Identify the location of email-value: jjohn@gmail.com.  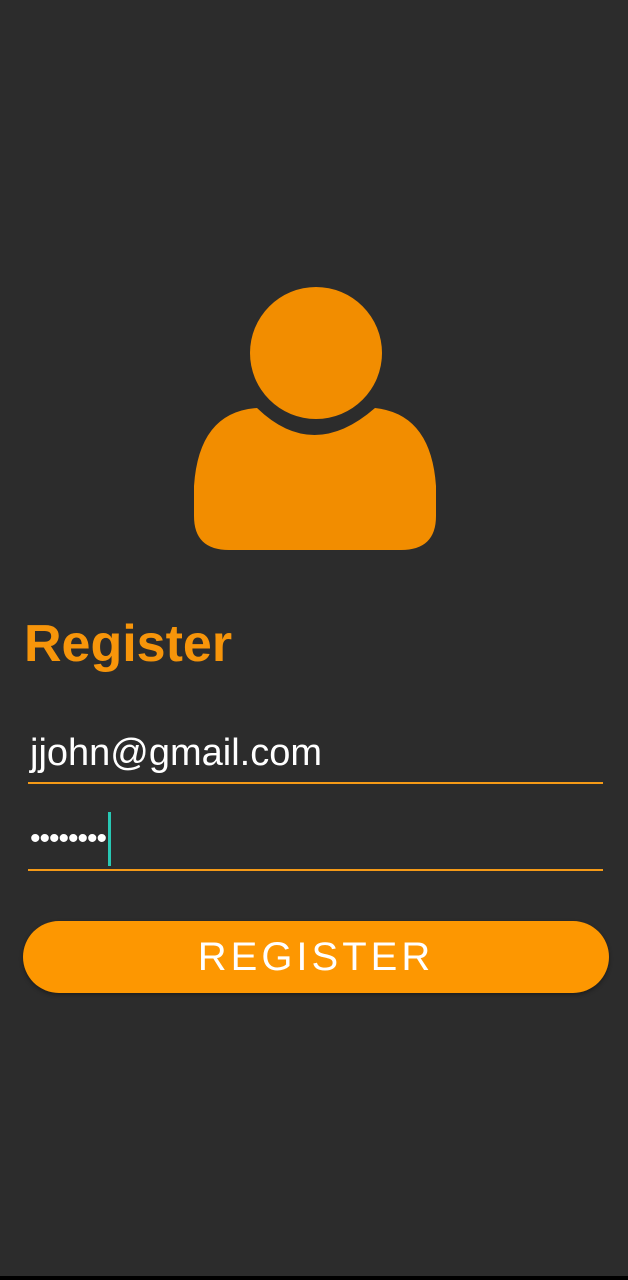
(176, 753).